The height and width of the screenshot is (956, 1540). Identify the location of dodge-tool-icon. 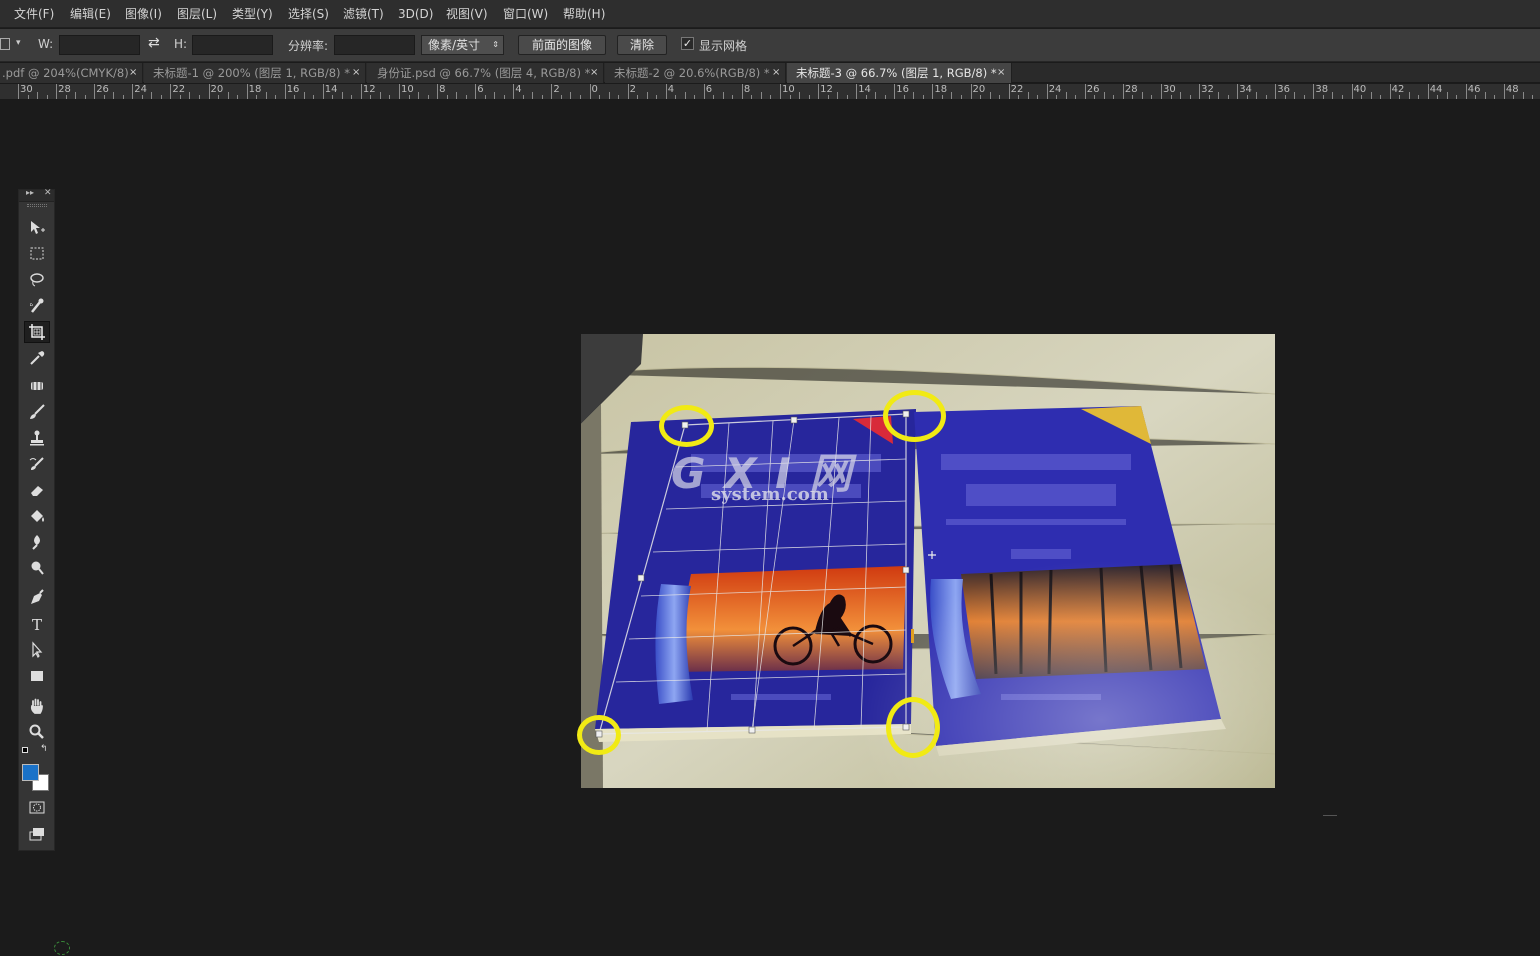
(37, 568).